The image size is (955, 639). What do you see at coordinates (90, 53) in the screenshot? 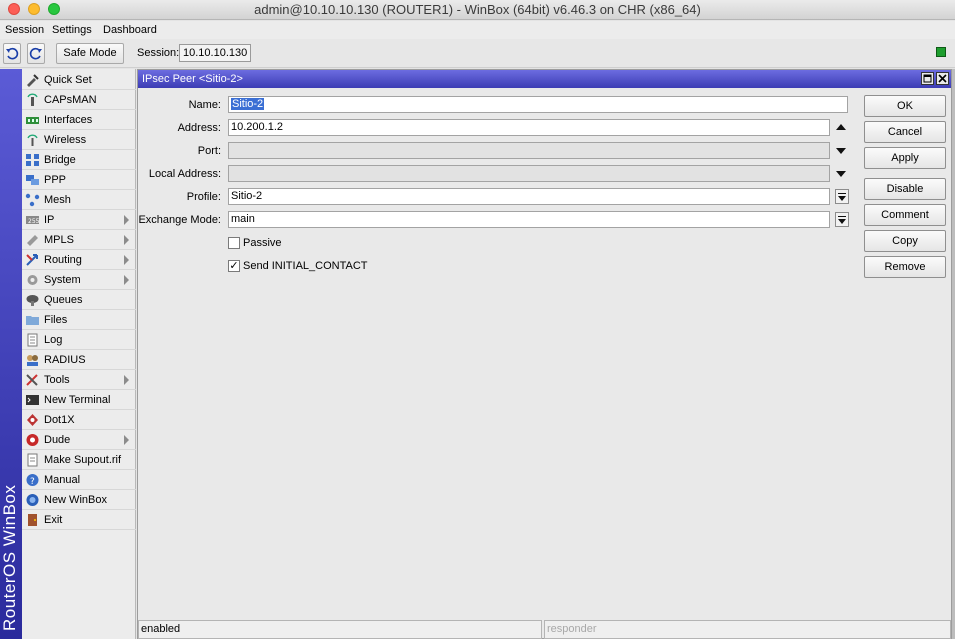
I see `safe-mode-button: Safe Mode` at bounding box center [90, 53].